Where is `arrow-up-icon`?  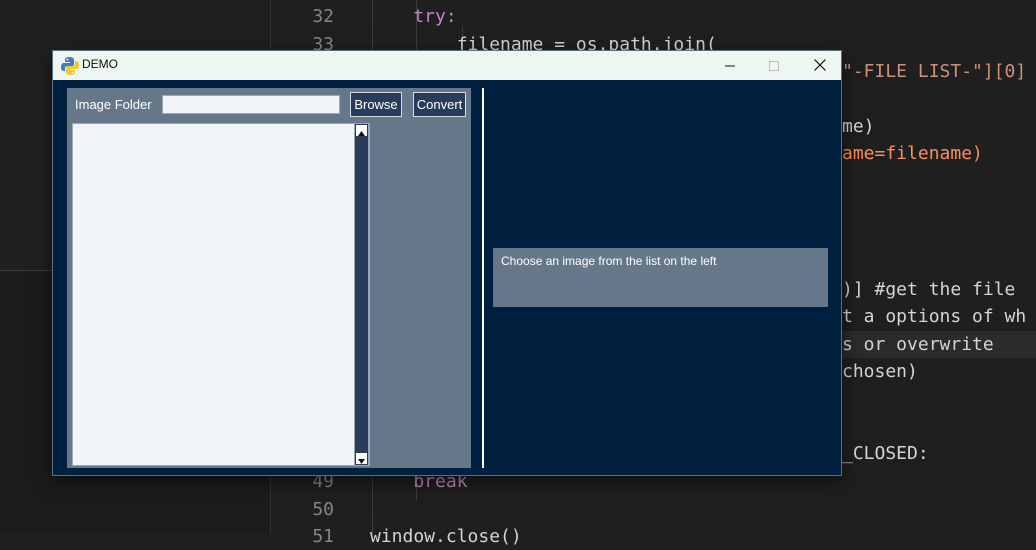
arrow-up-icon is located at coordinates (361, 130).